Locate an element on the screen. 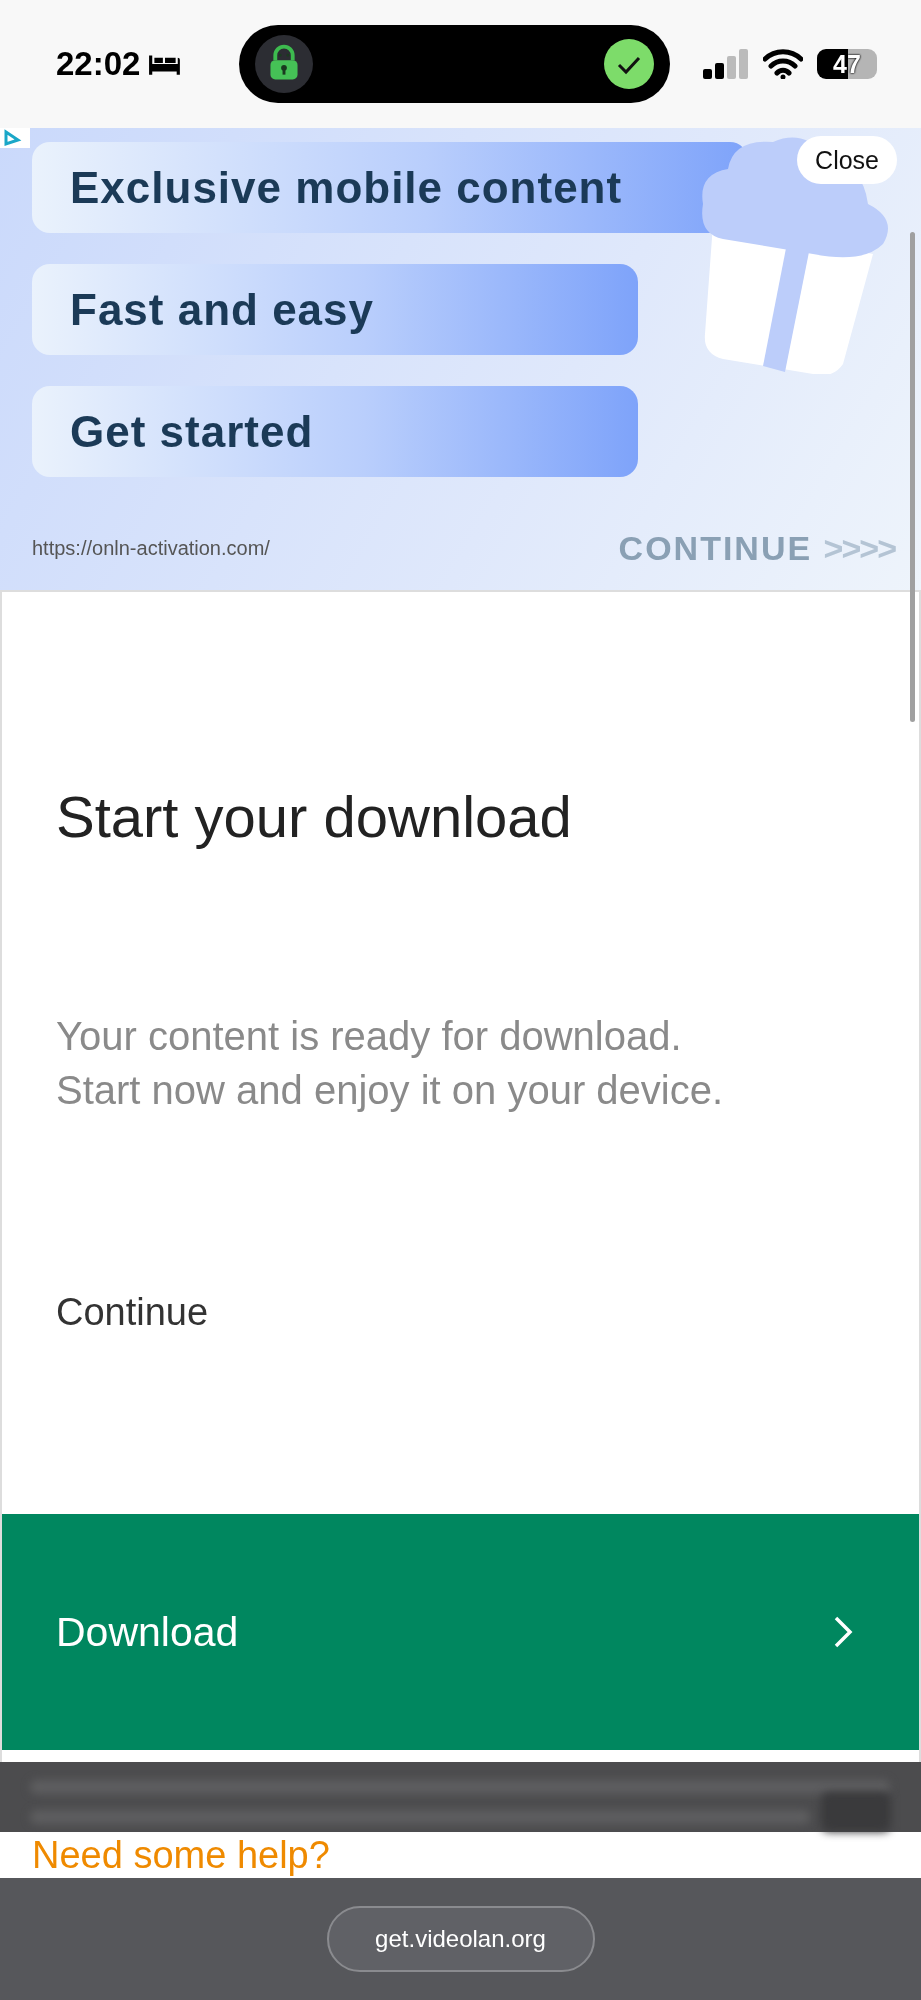  check-icon is located at coordinates (629, 64).